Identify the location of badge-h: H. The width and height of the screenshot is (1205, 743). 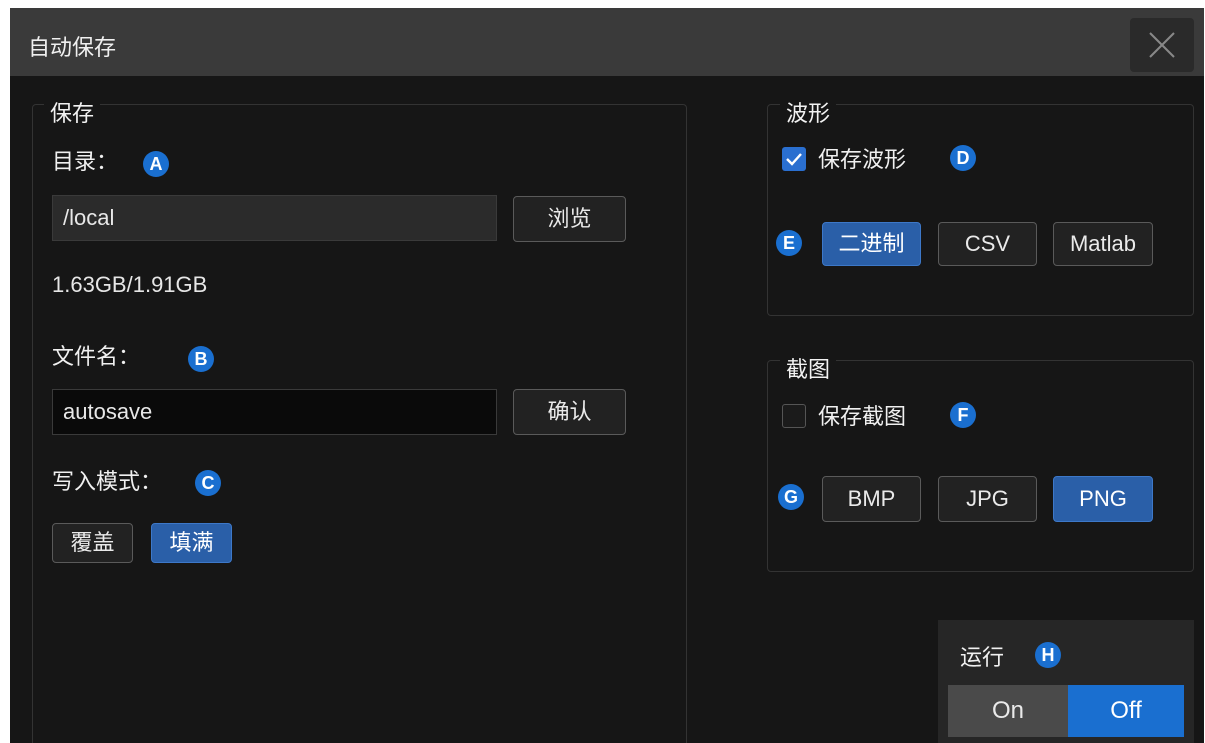
(1048, 655).